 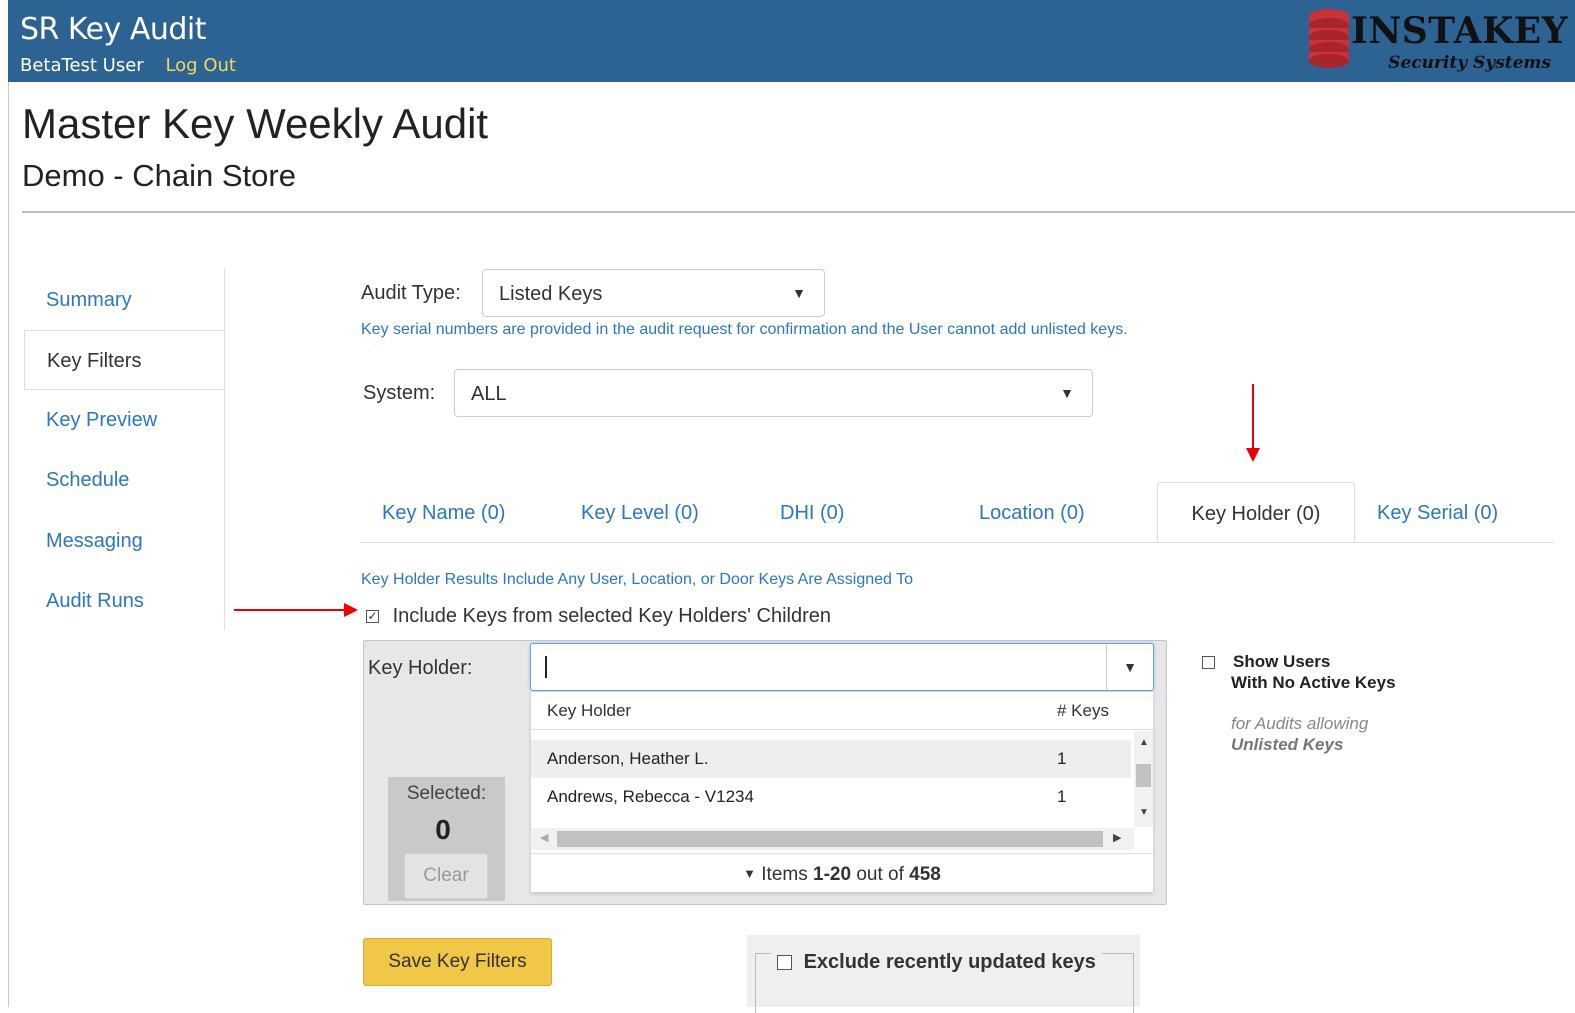 I want to click on show-users-line1: Show Users, so click(x=1282, y=661).